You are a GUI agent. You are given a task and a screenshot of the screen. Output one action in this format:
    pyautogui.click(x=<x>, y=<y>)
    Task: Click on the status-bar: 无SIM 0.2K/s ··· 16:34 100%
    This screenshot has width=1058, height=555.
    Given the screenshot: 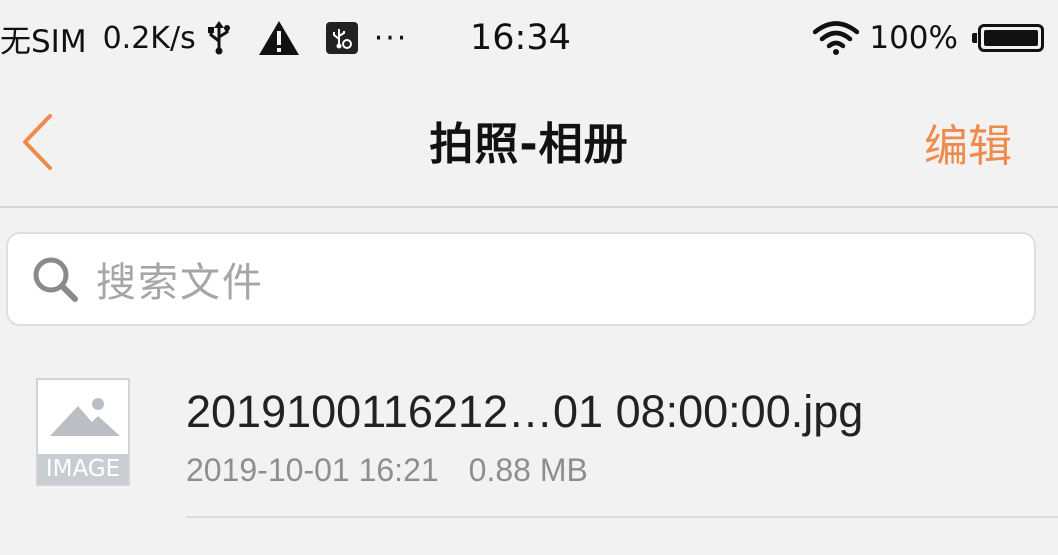 What is the action you would take?
    pyautogui.click(x=529, y=39)
    